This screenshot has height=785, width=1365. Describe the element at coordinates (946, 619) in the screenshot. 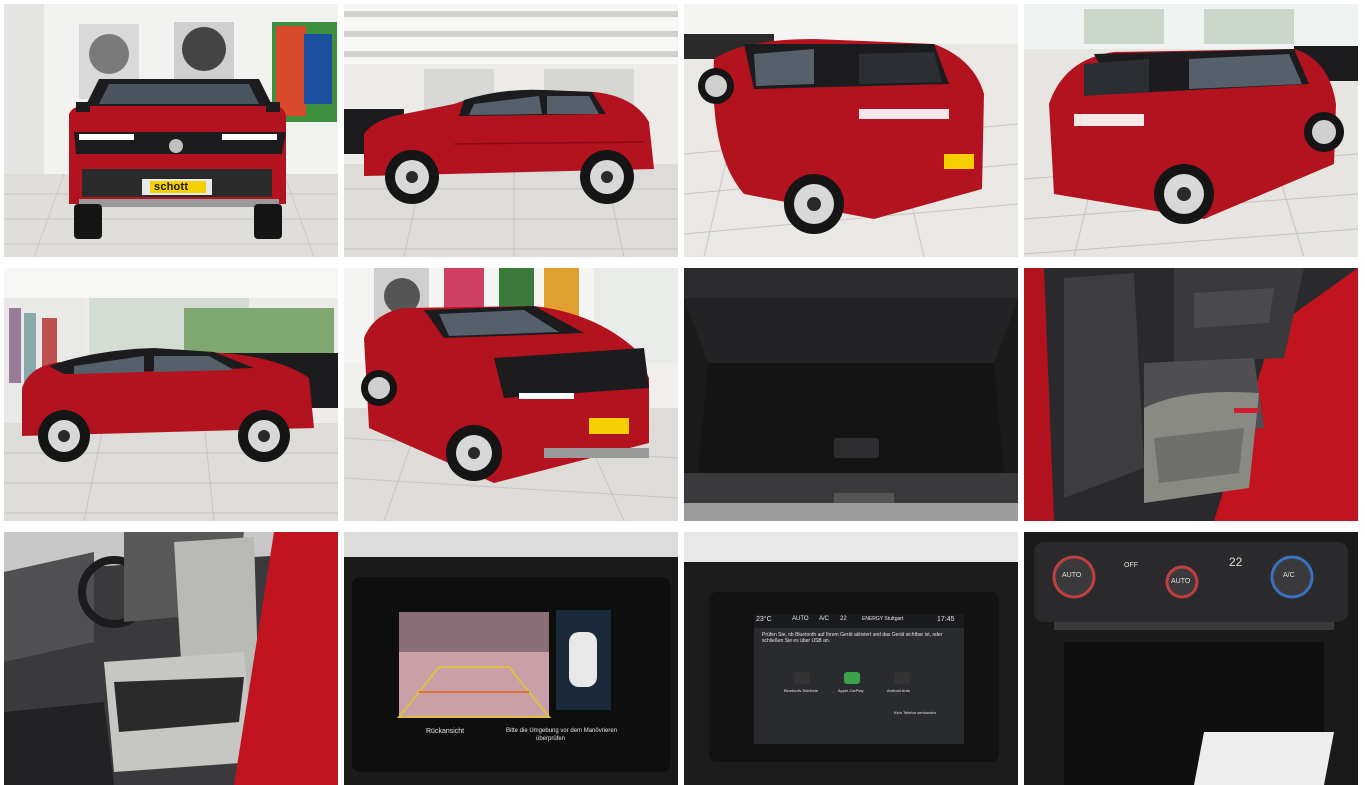

I see `info-time: 17:45` at that location.